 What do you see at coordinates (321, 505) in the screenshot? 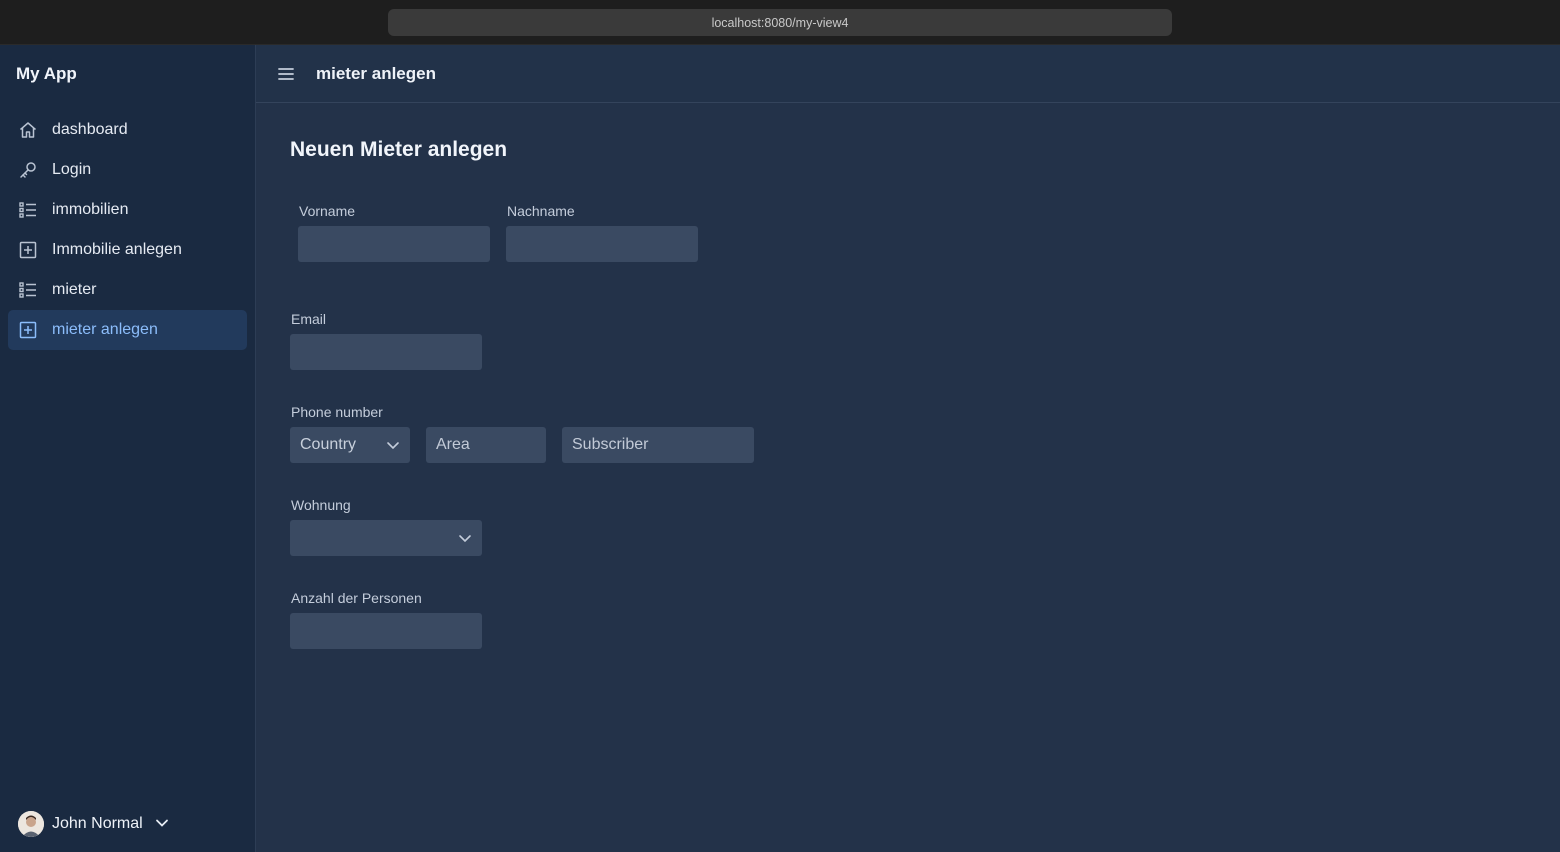
I see `wohnung-label: Wohnung` at bounding box center [321, 505].